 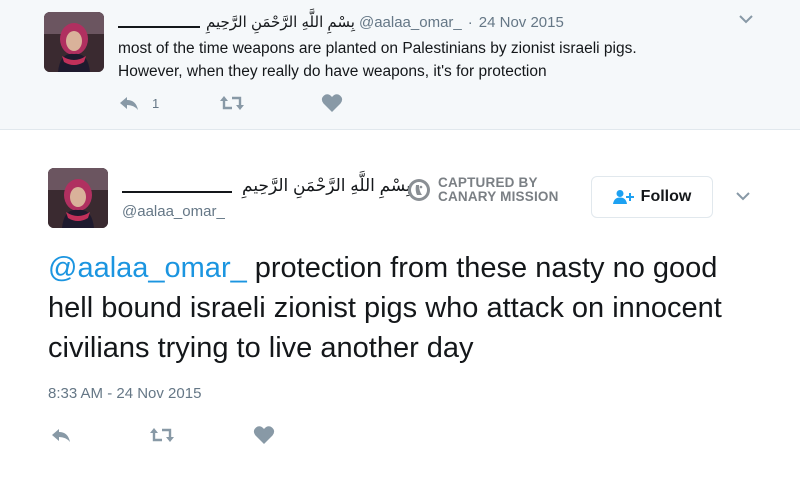 I want to click on canary-mission-watermark: CAPTURED BY CANARY MISSION, so click(x=483, y=190).